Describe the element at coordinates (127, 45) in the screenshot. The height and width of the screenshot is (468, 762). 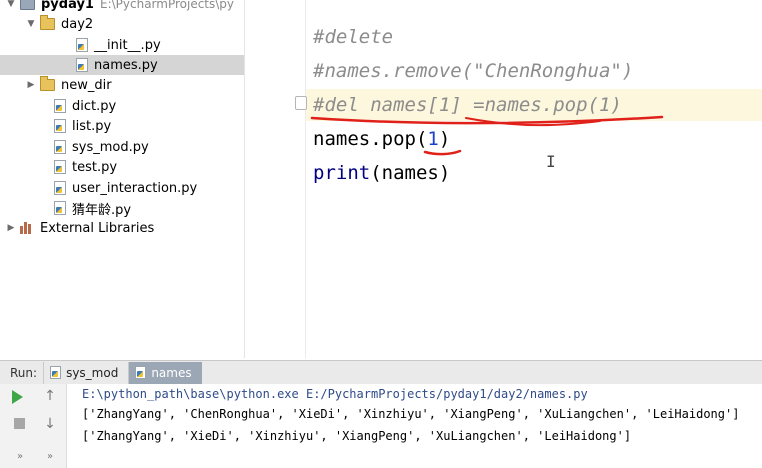
I see `tree-item-label: __init__.py` at that location.